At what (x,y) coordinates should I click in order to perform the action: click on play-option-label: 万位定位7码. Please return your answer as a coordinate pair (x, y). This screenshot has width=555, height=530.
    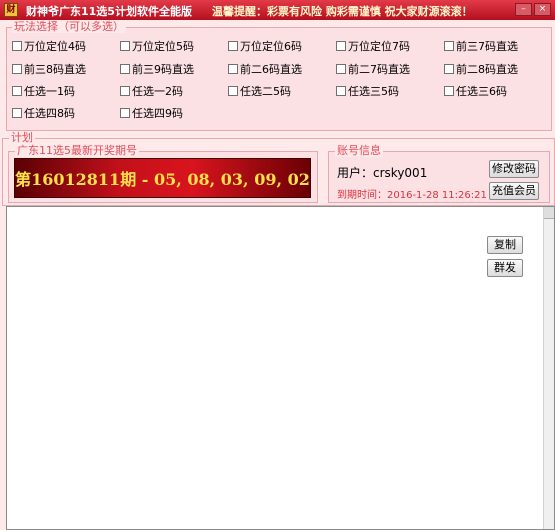
    Looking at the image, I should click on (379, 46).